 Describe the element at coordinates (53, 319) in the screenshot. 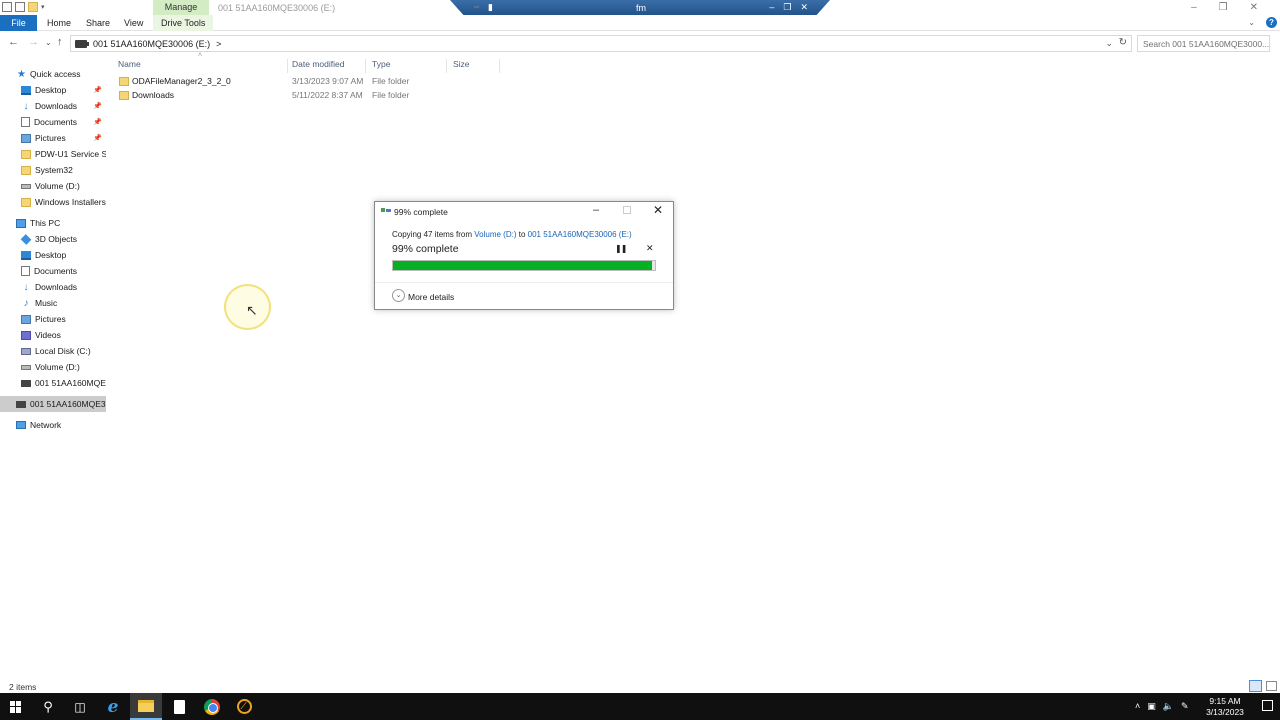

I see `nav-pictures: Pictures` at that location.